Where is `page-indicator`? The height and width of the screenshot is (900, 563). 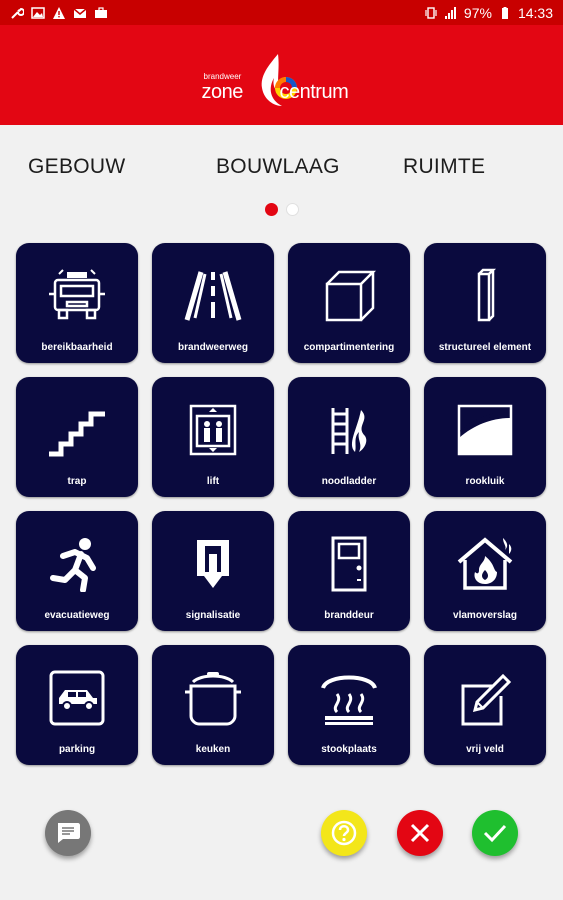
page-indicator is located at coordinates (281, 209).